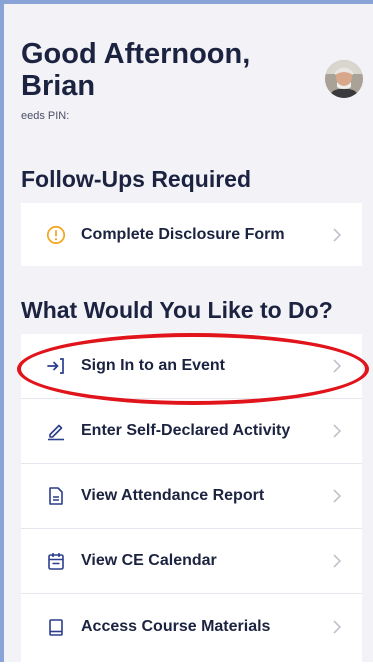  What do you see at coordinates (56, 366) in the screenshot?
I see `sign-in-icon` at bounding box center [56, 366].